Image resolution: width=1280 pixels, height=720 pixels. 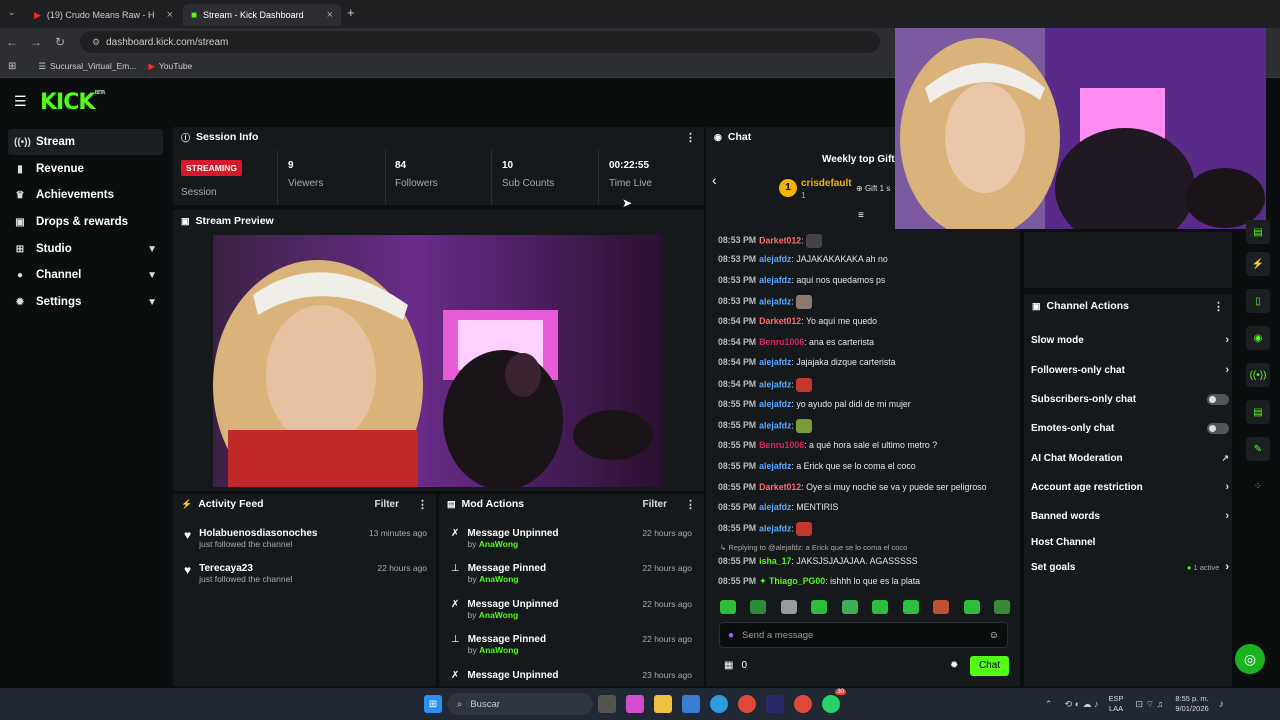 I want to click on tab-kick: ■ Stream - Kick Dashboard ×, so click(x=262, y=15).